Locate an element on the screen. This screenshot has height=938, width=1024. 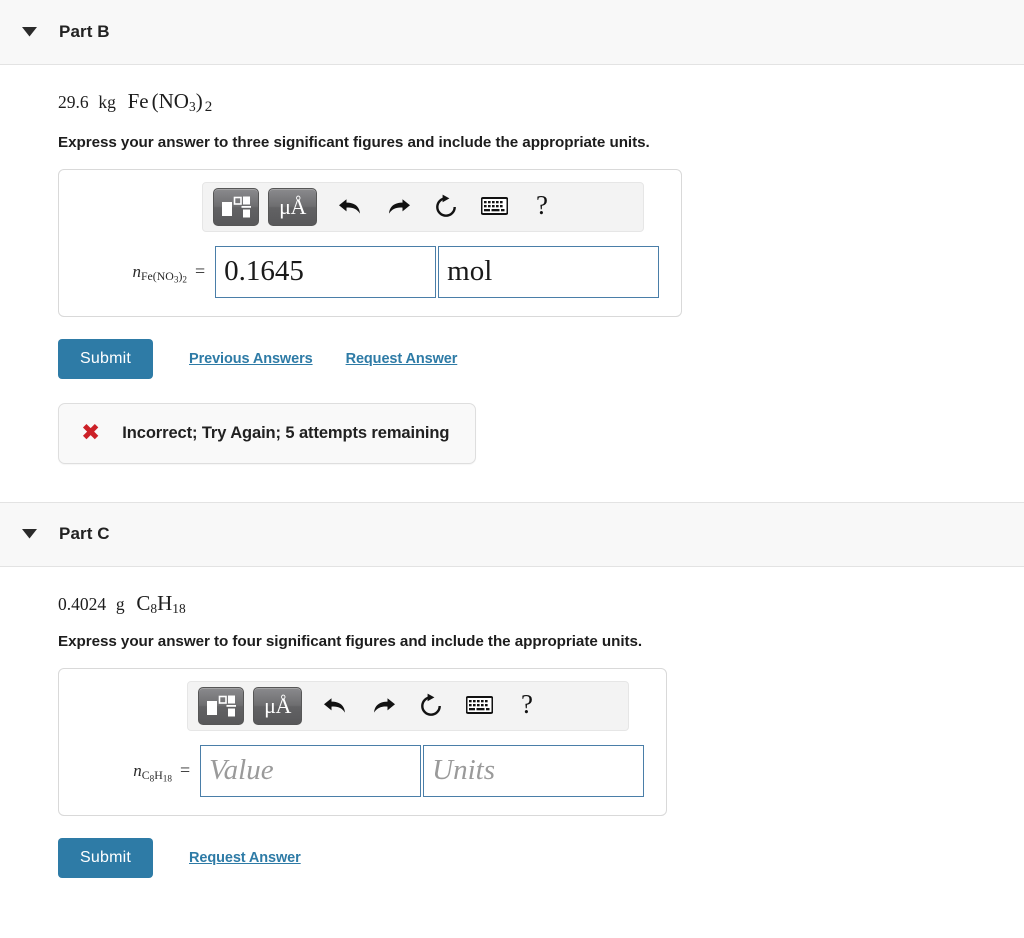
part-b-units-input: mol is located at coordinates (549, 271).